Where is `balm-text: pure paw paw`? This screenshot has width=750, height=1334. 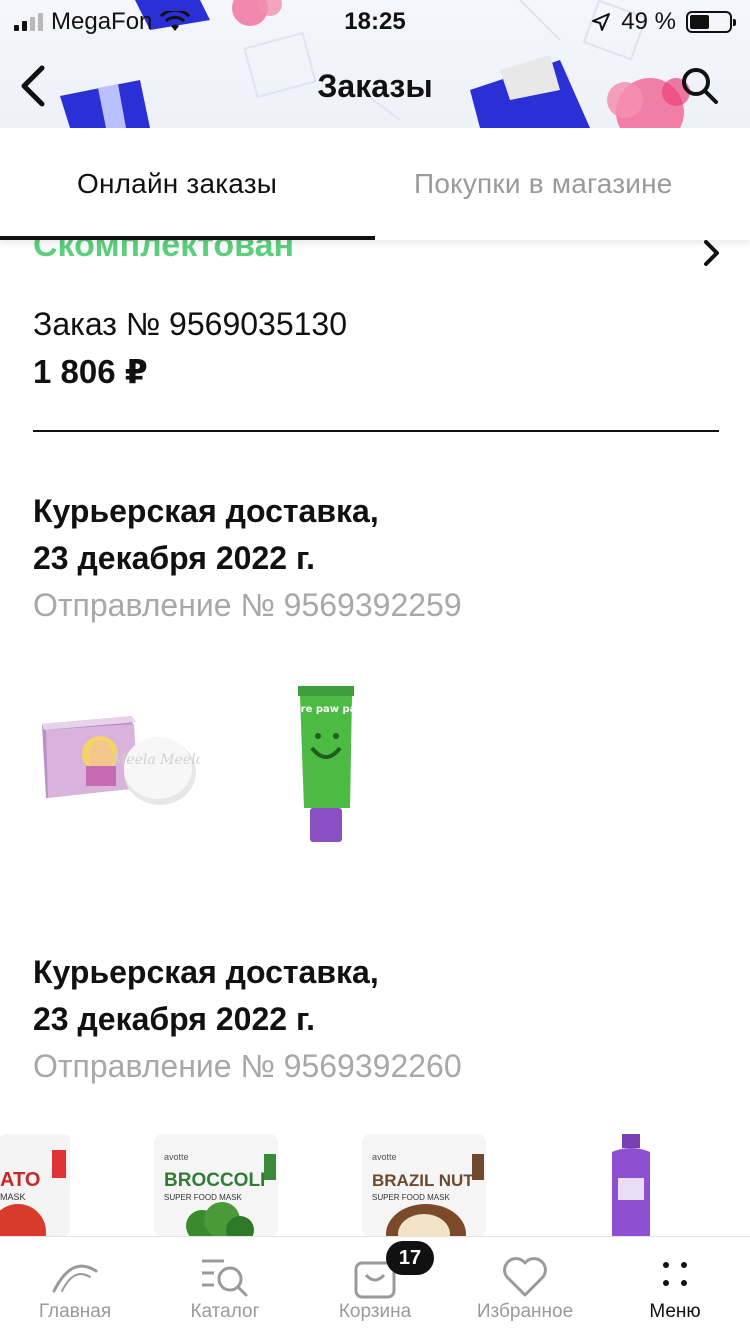
balm-text: pure paw paw is located at coordinates (326, 709).